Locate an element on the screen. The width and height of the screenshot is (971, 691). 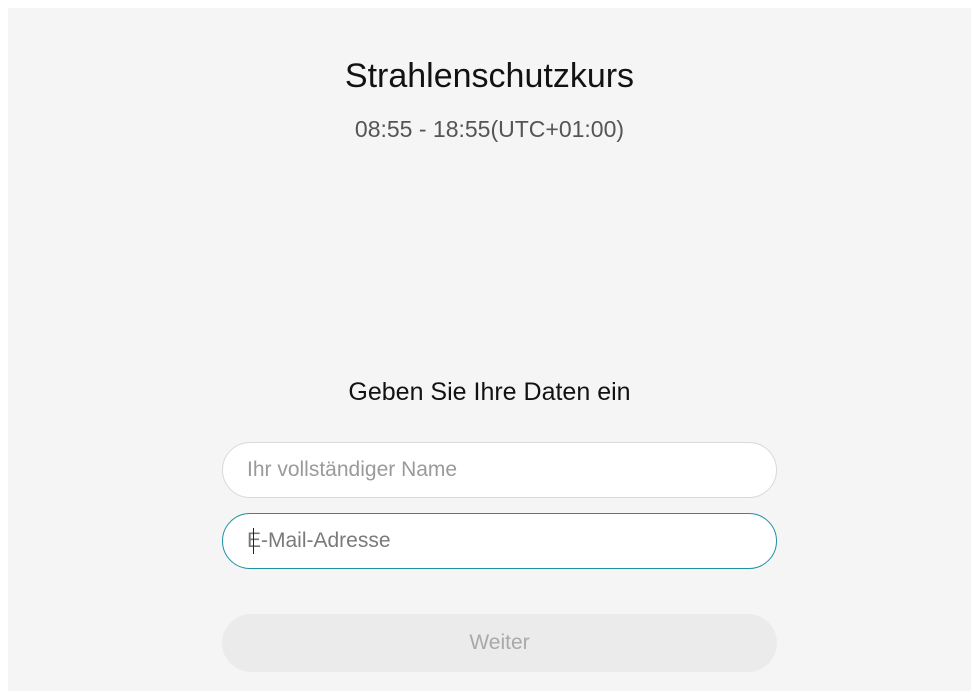
text-cursor is located at coordinates (253, 541).